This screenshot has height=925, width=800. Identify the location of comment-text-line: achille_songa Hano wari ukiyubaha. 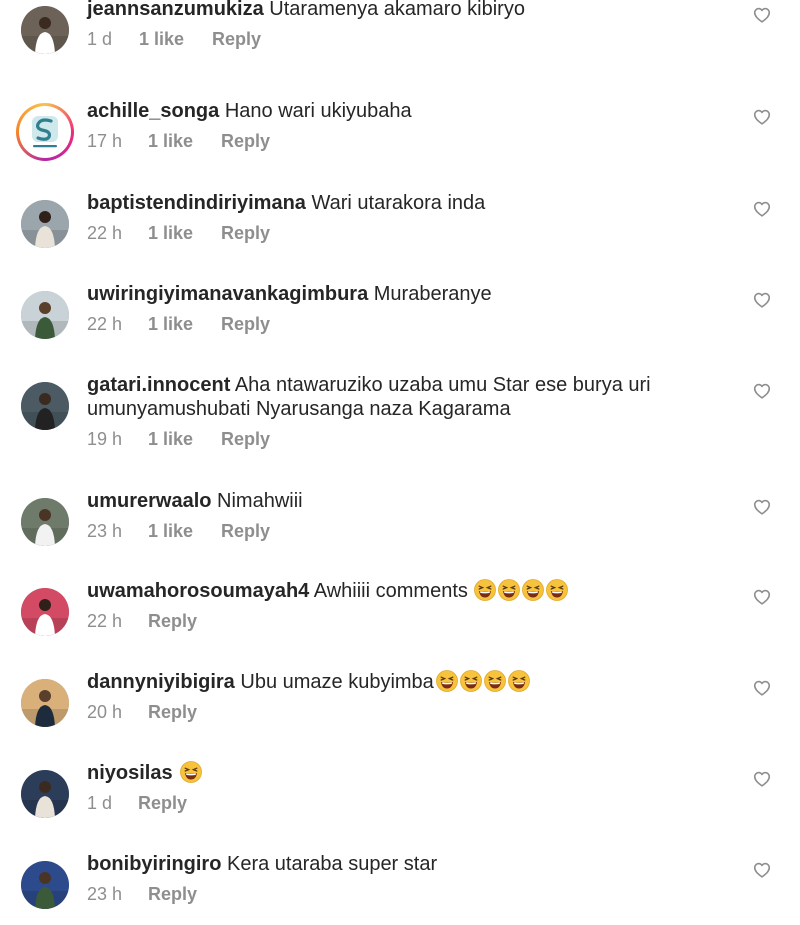
(392, 111).